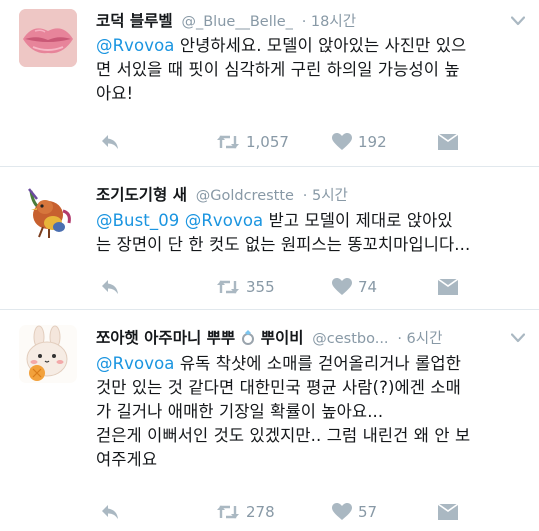 This screenshot has width=539, height=531. Describe the element at coordinates (368, 512) in the screenshot. I see `like-count: 57` at that location.